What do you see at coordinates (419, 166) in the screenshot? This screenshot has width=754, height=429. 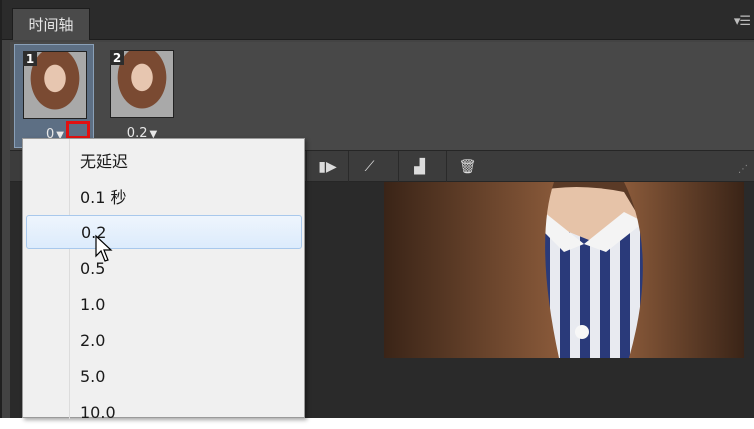 I see `duplicate-frame-icon: ▟` at bounding box center [419, 166].